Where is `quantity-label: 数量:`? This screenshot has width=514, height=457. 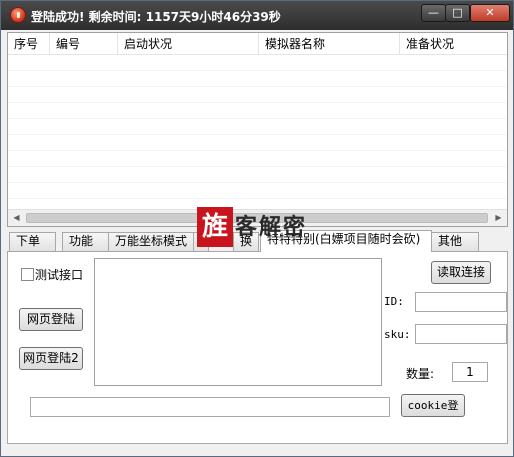 quantity-label: 数量: is located at coordinates (420, 374).